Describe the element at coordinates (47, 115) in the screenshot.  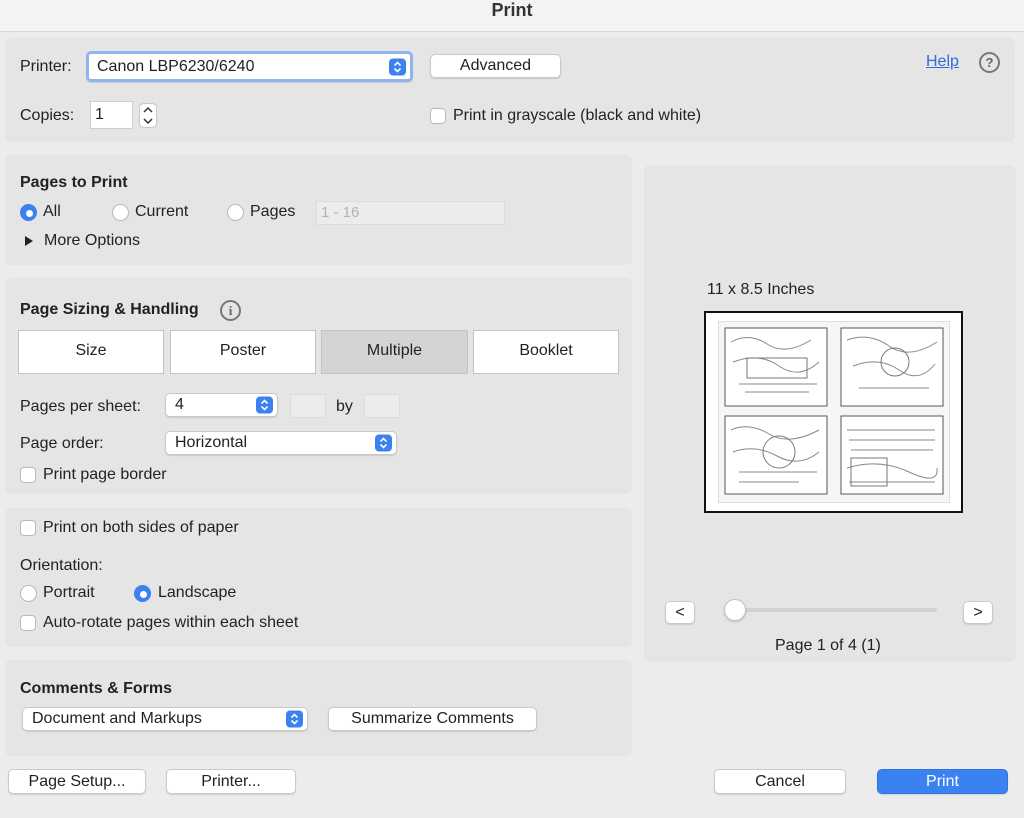
I see `copies-label: Copies:` at that location.